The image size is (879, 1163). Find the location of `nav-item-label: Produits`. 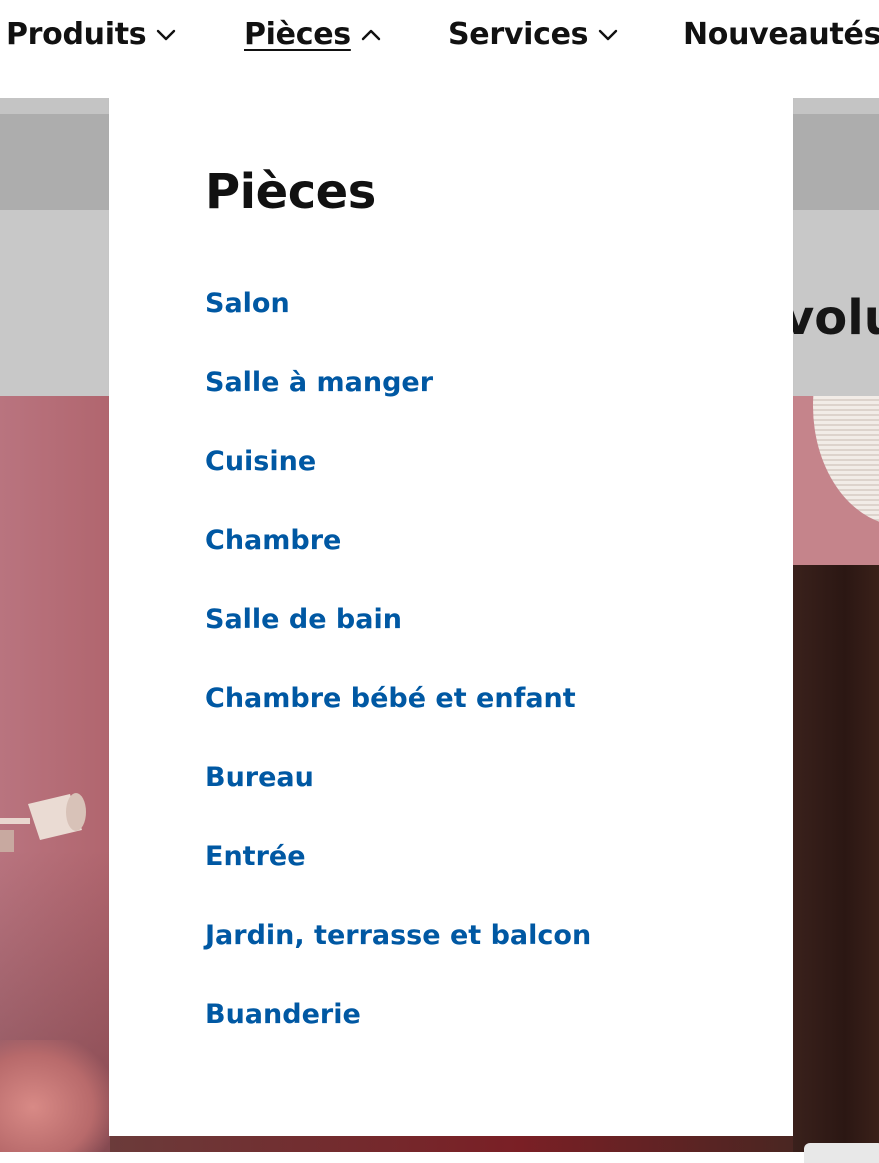

nav-item-label: Produits is located at coordinates (76, 34).